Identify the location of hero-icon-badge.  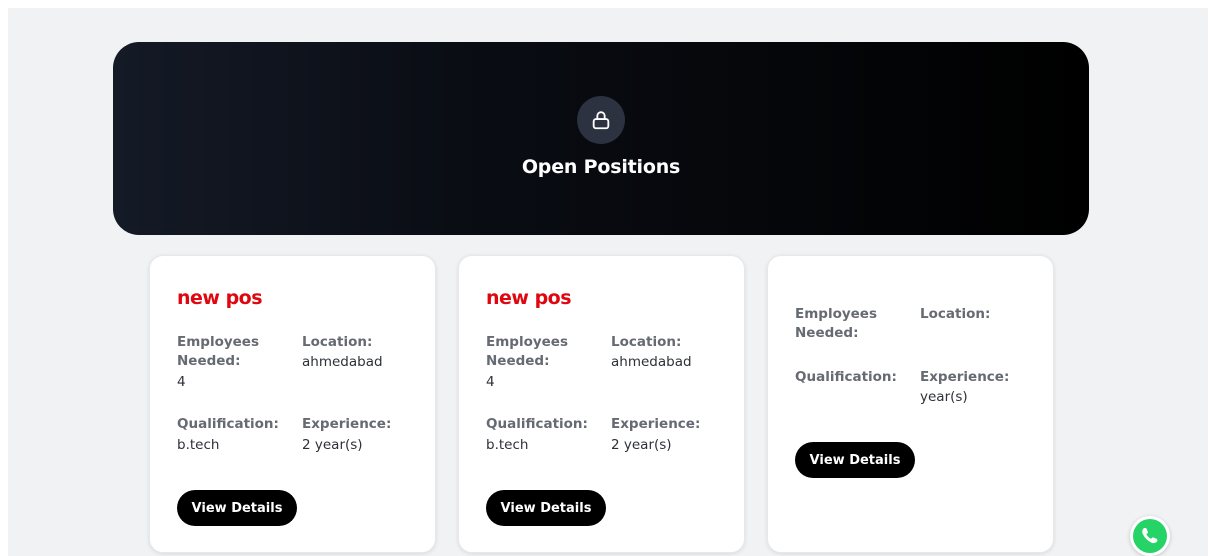
(601, 120).